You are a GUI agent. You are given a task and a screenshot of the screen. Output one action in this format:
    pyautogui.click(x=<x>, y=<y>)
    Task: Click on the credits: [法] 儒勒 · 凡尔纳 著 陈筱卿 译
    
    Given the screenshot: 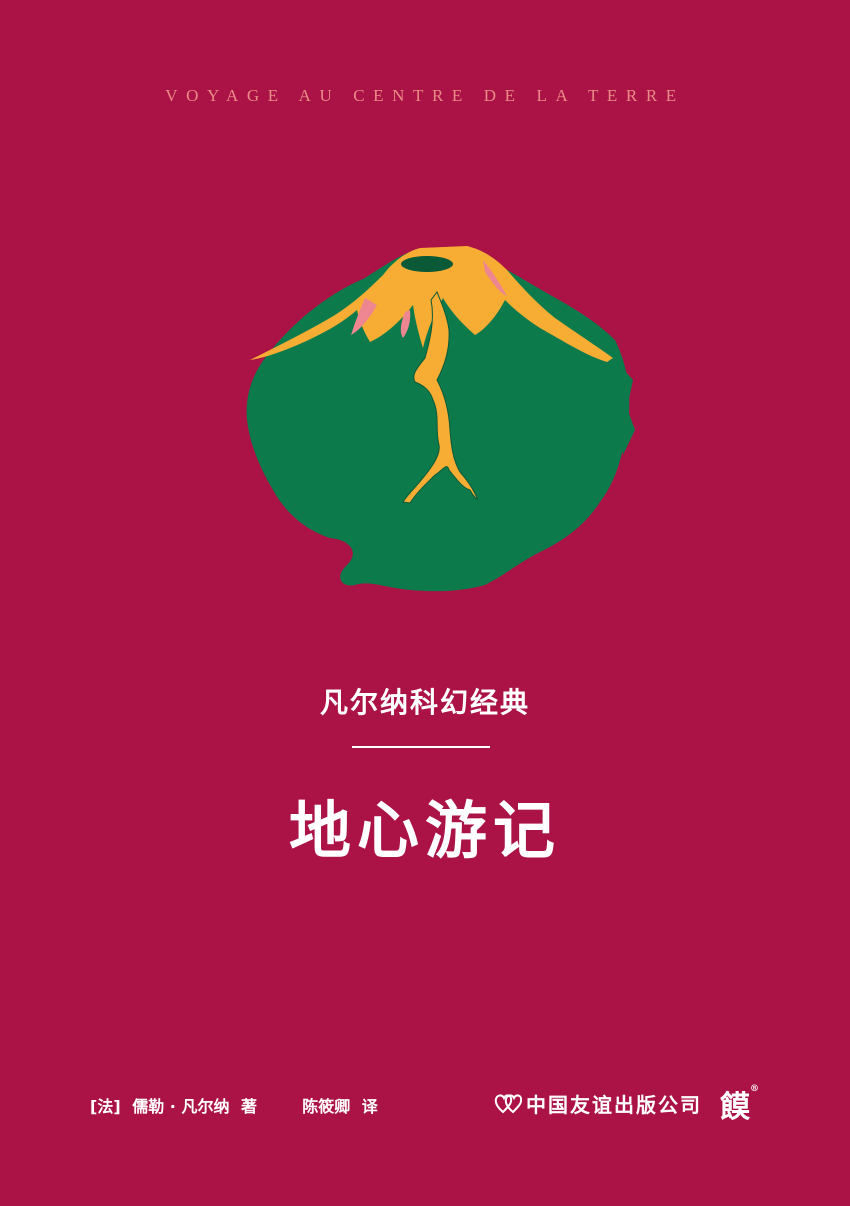 What is the action you would take?
    pyautogui.click(x=237, y=1105)
    